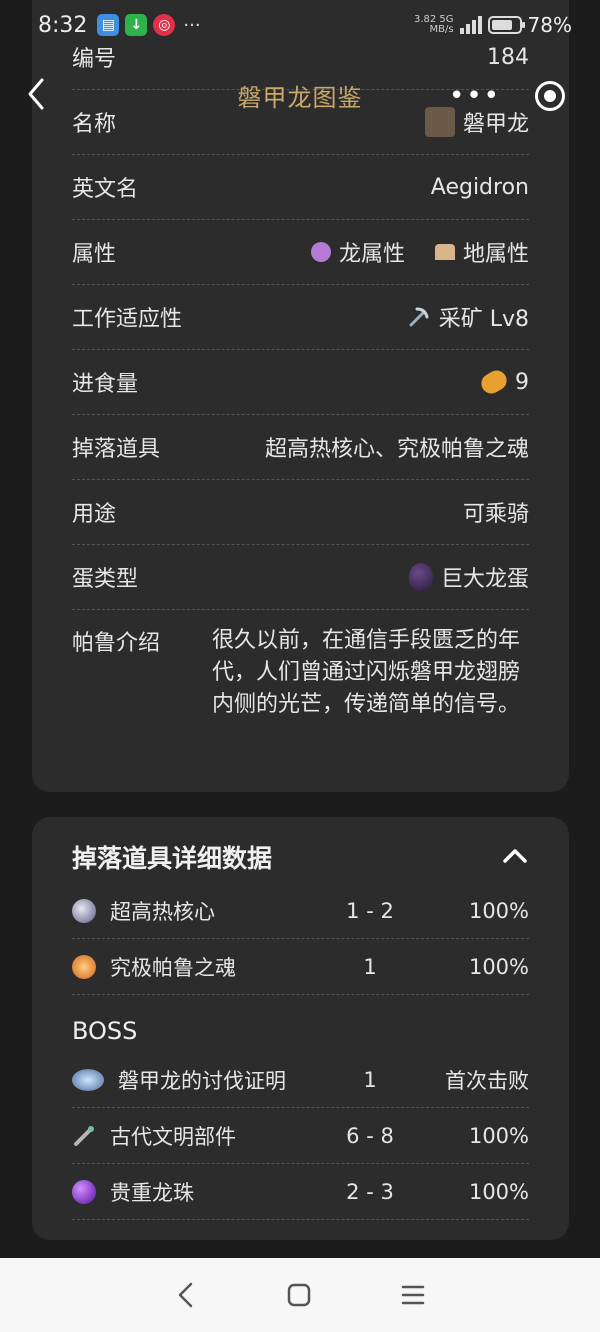 This screenshot has height=1332, width=600. I want to click on core-icon, so click(84, 910).